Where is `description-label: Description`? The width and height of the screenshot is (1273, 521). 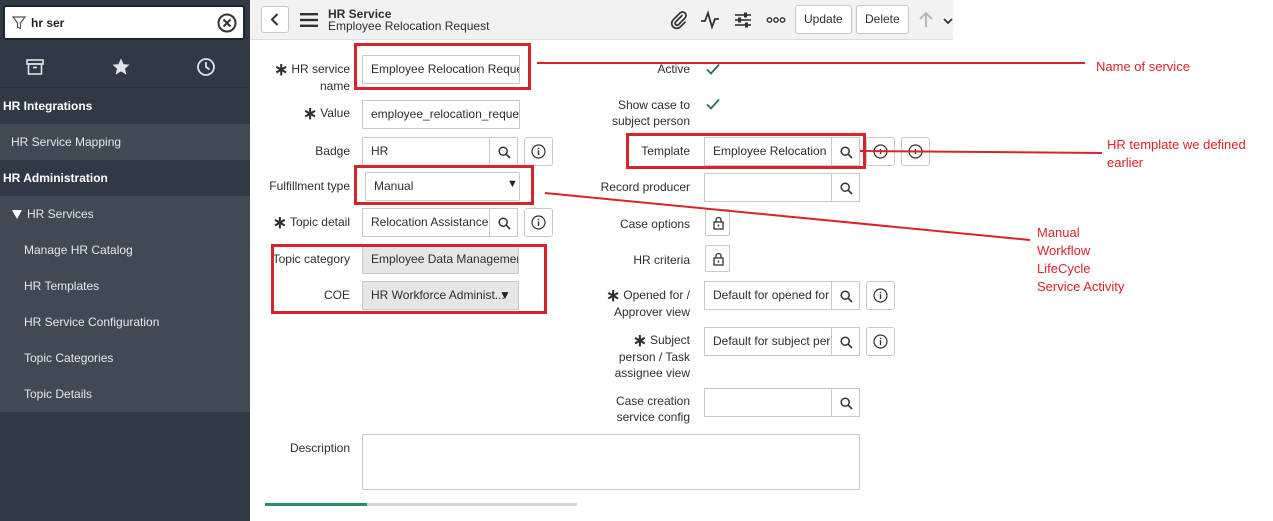
description-label: Description is located at coordinates (319, 448).